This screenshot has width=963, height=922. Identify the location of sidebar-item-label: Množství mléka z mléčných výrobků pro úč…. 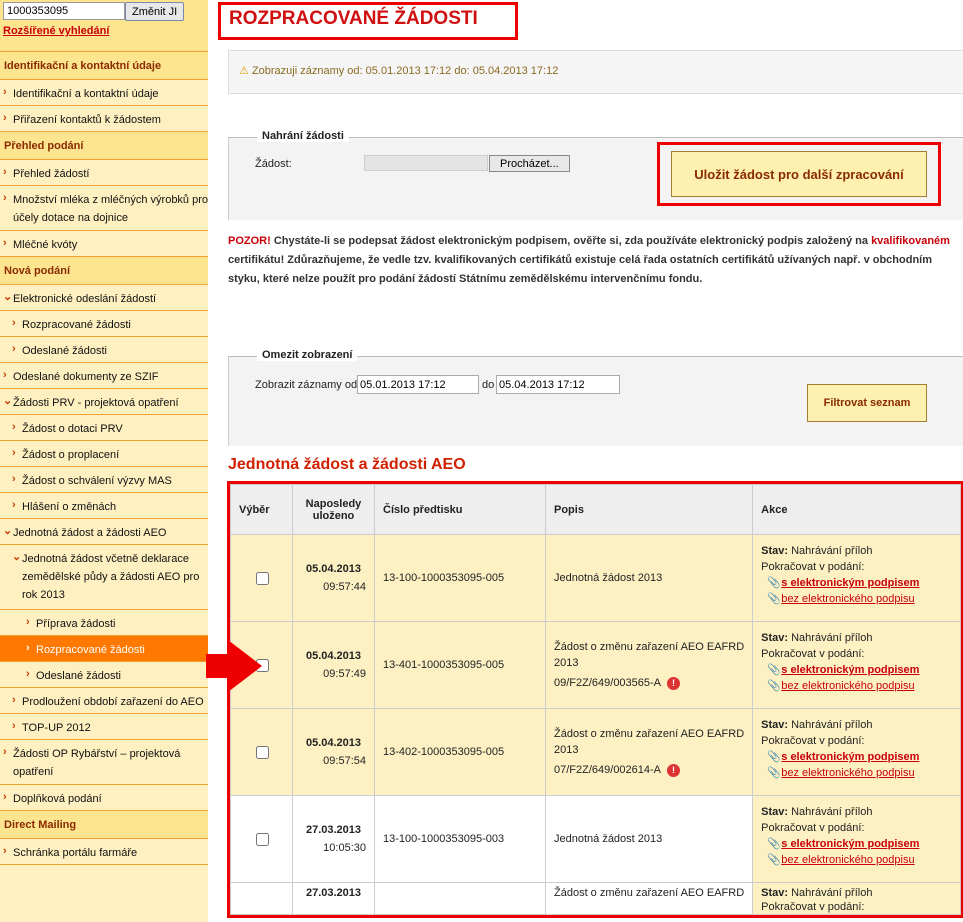
(111, 209).